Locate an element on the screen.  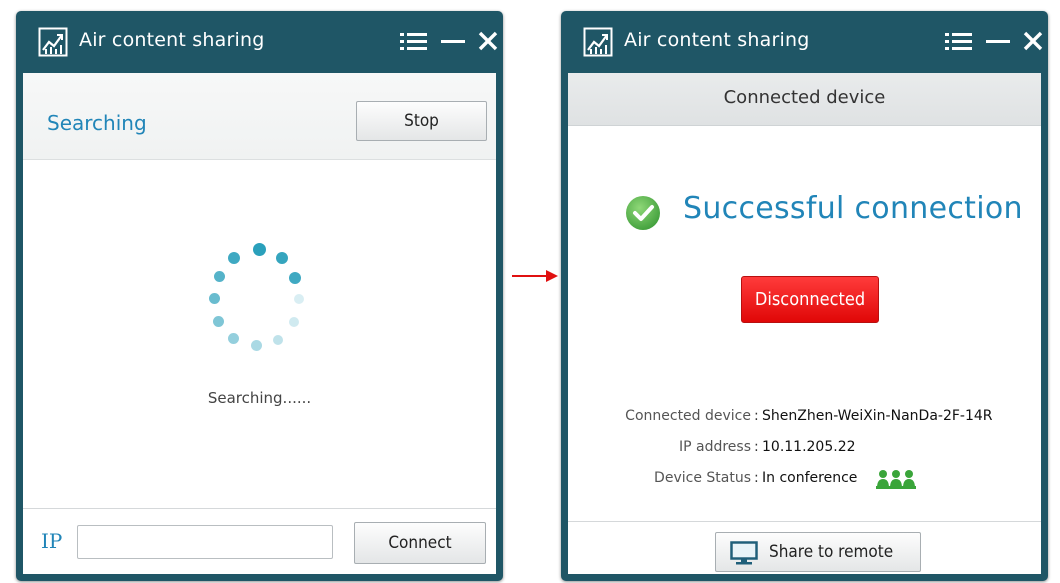
ip-value: 10.11.205.22 is located at coordinates (809, 447).